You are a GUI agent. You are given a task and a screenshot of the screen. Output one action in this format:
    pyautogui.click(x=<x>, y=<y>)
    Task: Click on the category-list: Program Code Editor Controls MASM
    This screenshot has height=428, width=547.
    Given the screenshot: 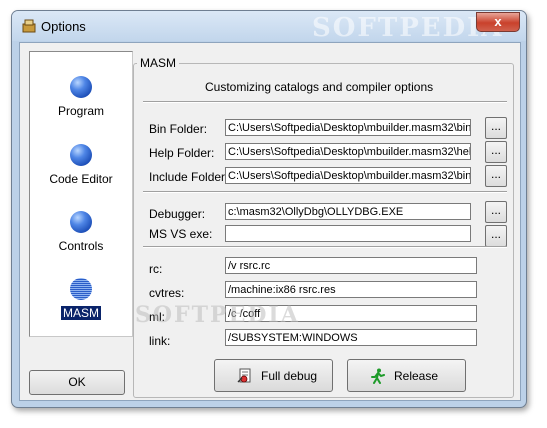 What is the action you would take?
    pyautogui.click(x=81, y=194)
    